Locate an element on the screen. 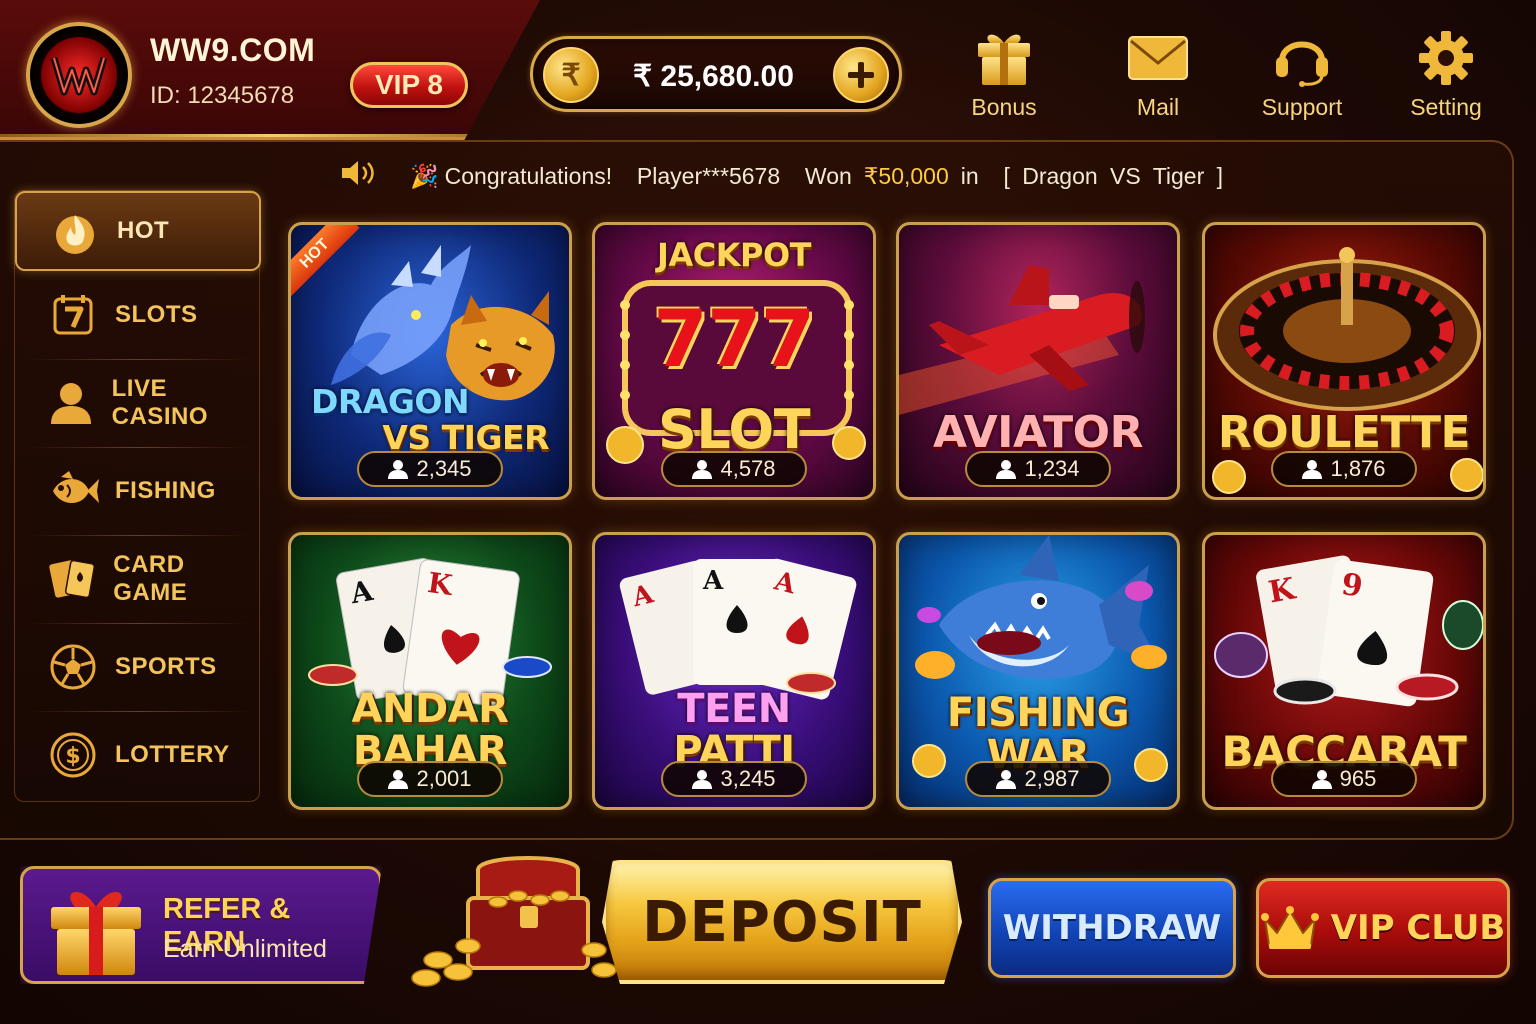 The height and width of the screenshot is (1024, 1536). sidebar-item-label: SLOTS is located at coordinates (156, 314).